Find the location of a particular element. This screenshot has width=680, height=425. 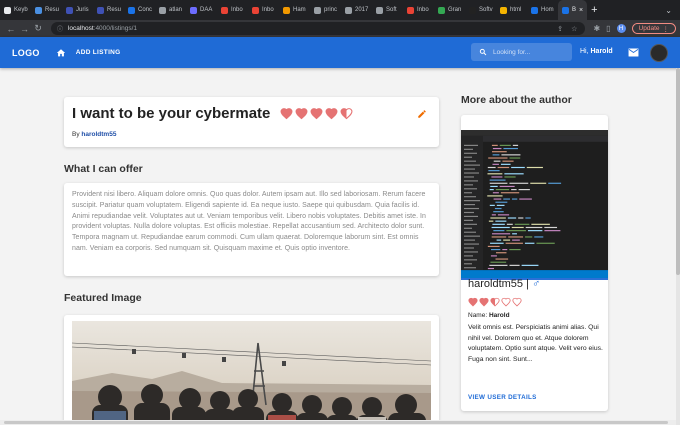

browser-tab: Juris is located at coordinates (77, 10).